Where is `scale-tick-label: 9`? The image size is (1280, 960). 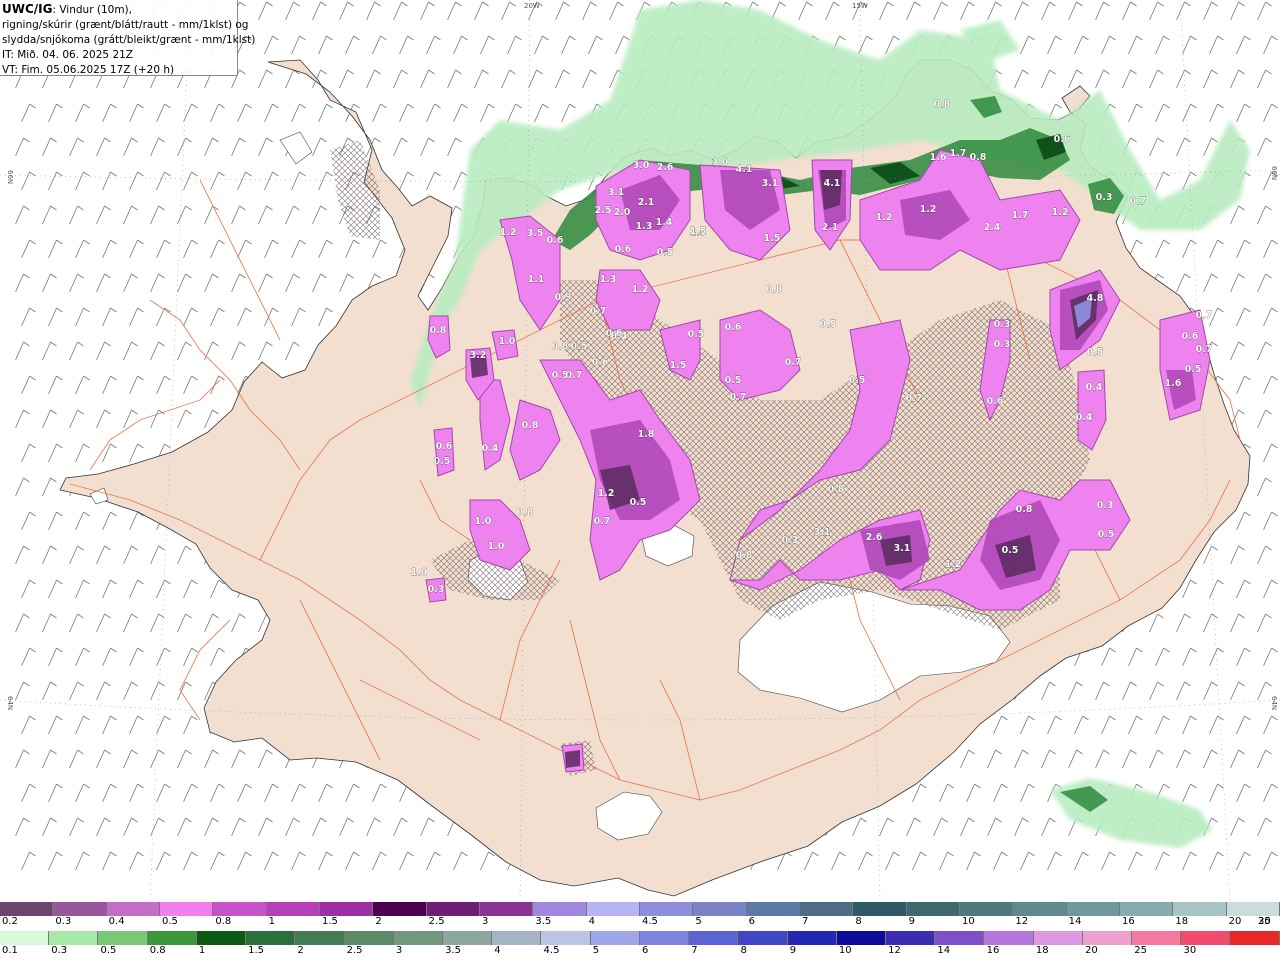
scale-tick-label: 9 is located at coordinates (793, 950).